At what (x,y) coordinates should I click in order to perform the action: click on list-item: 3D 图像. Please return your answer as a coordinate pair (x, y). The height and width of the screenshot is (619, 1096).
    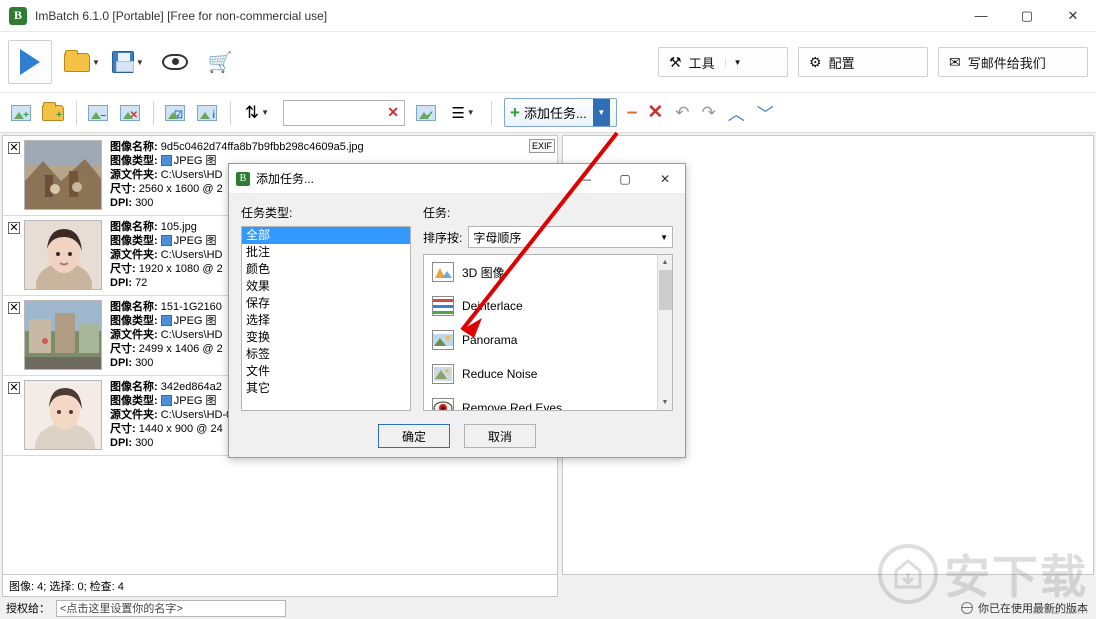
    Looking at the image, I should click on (548, 272).